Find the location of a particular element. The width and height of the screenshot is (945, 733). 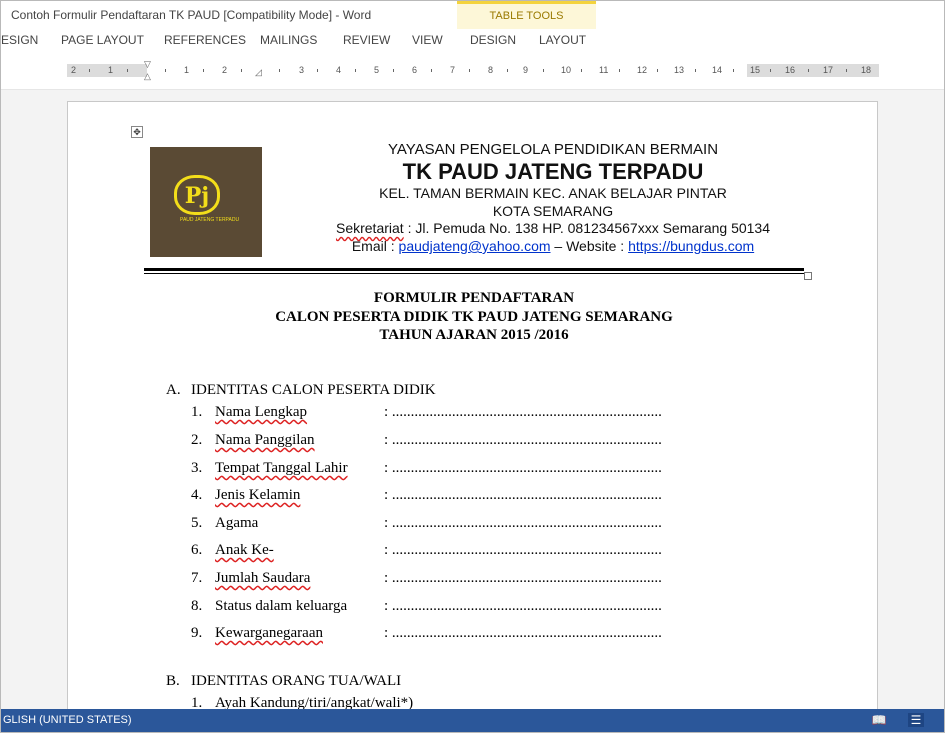

ruler-label: 15 is located at coordinates (755, 70).